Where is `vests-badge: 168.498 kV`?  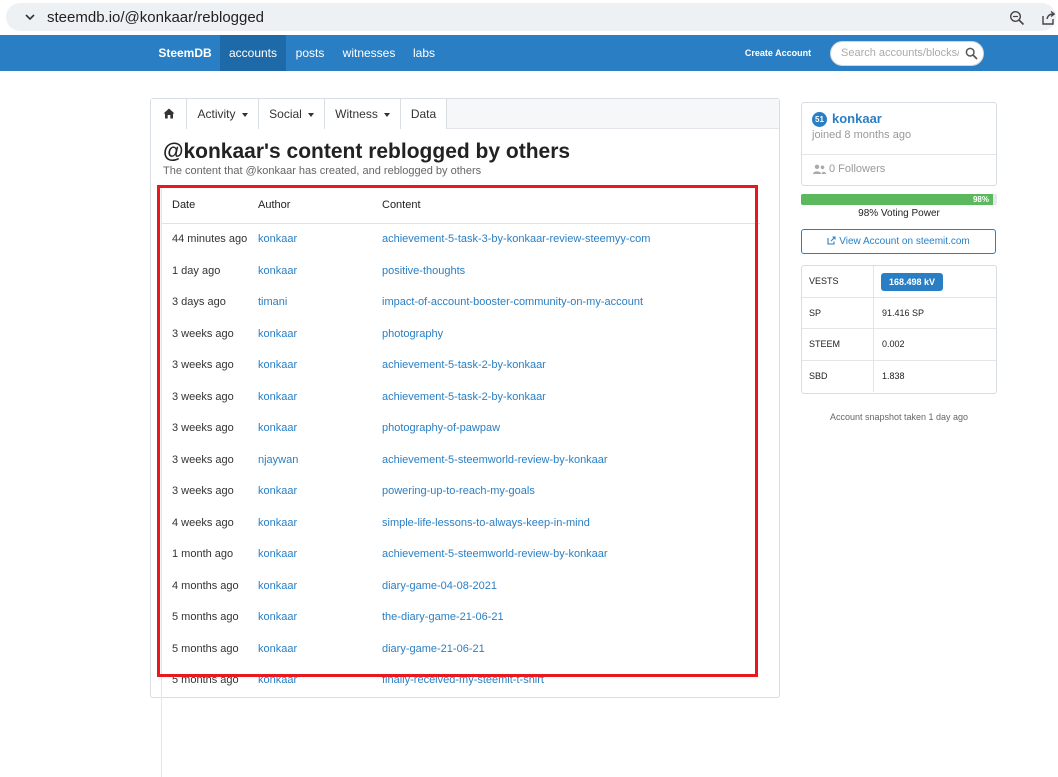 vests-badge: 168.498 kV is located at coordinates (912, 282).